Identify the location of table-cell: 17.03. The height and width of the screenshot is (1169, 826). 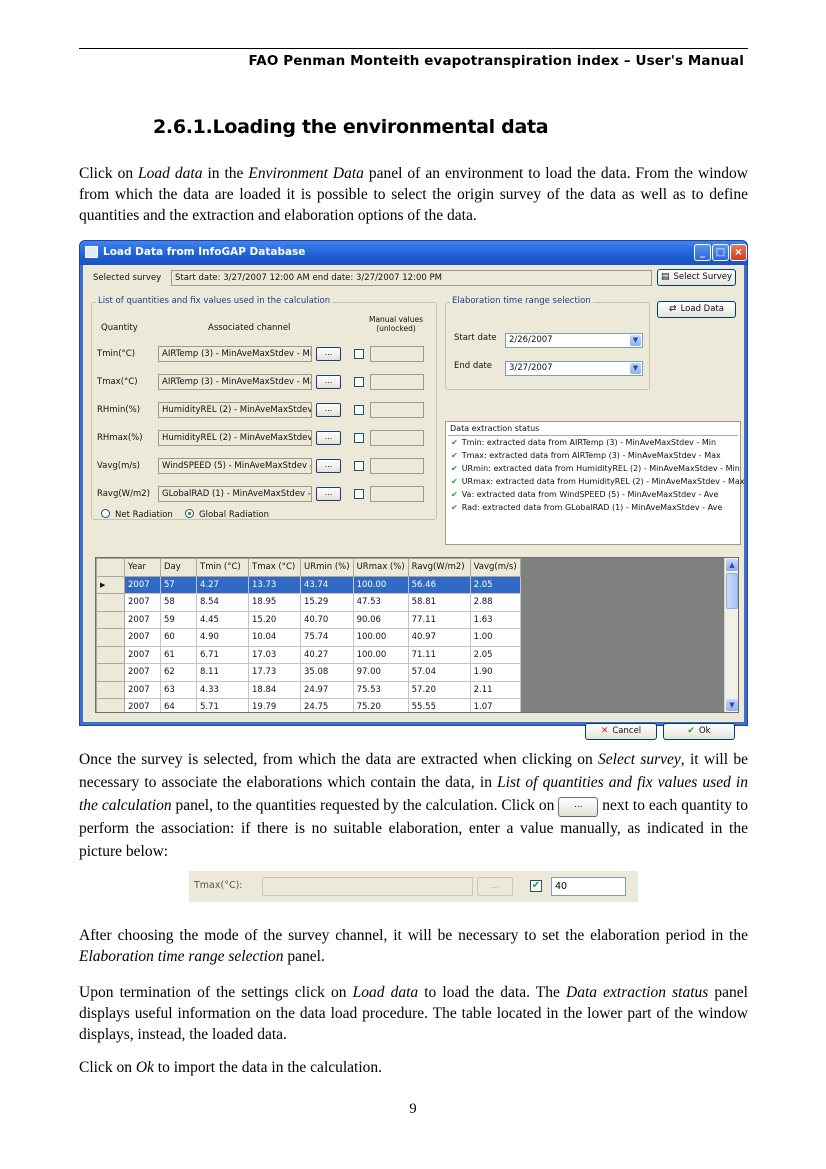
(274, 654).